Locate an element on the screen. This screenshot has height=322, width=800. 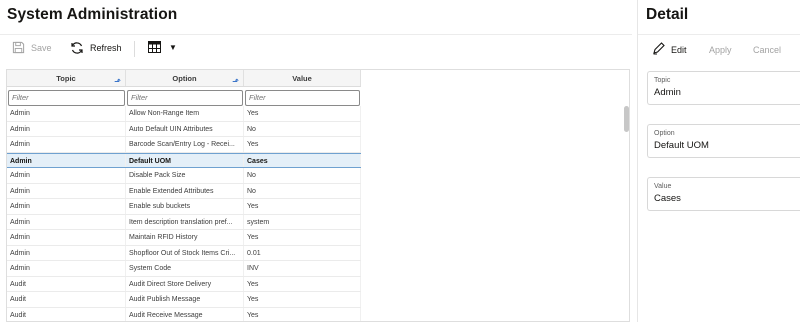
option-cell: Audit Receive Message is located at coordinates (185, 314).